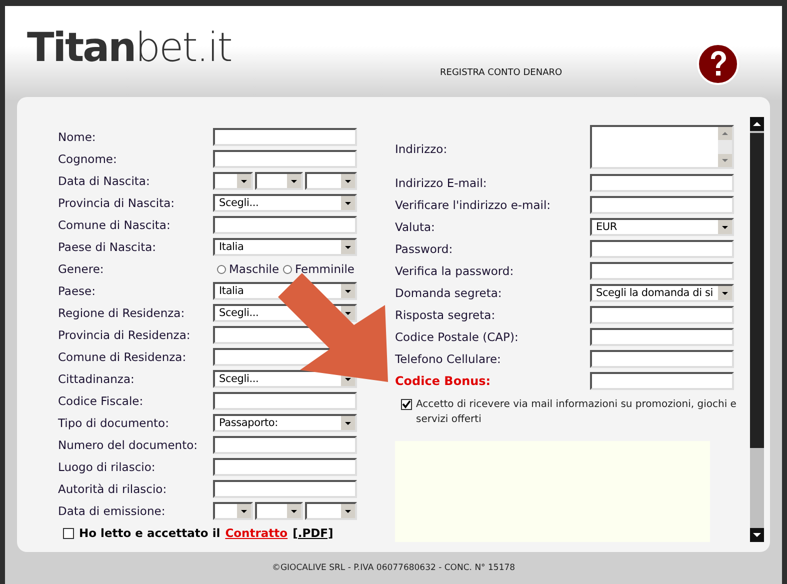 The width and height of the screenshot is (787, 584). I want to click on agreement-text: Ho letto e accettato il, so click(149, 533).